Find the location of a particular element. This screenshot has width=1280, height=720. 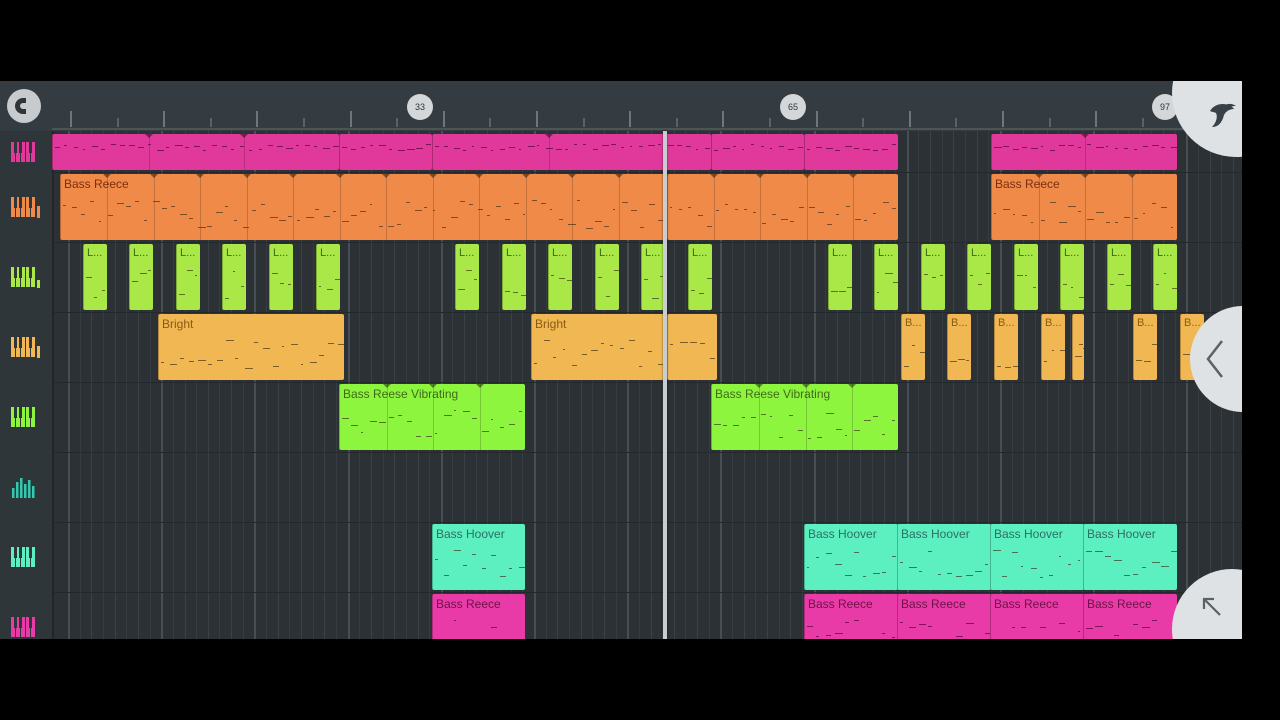

clip-label: Bright is located at coordinates (551, 324).